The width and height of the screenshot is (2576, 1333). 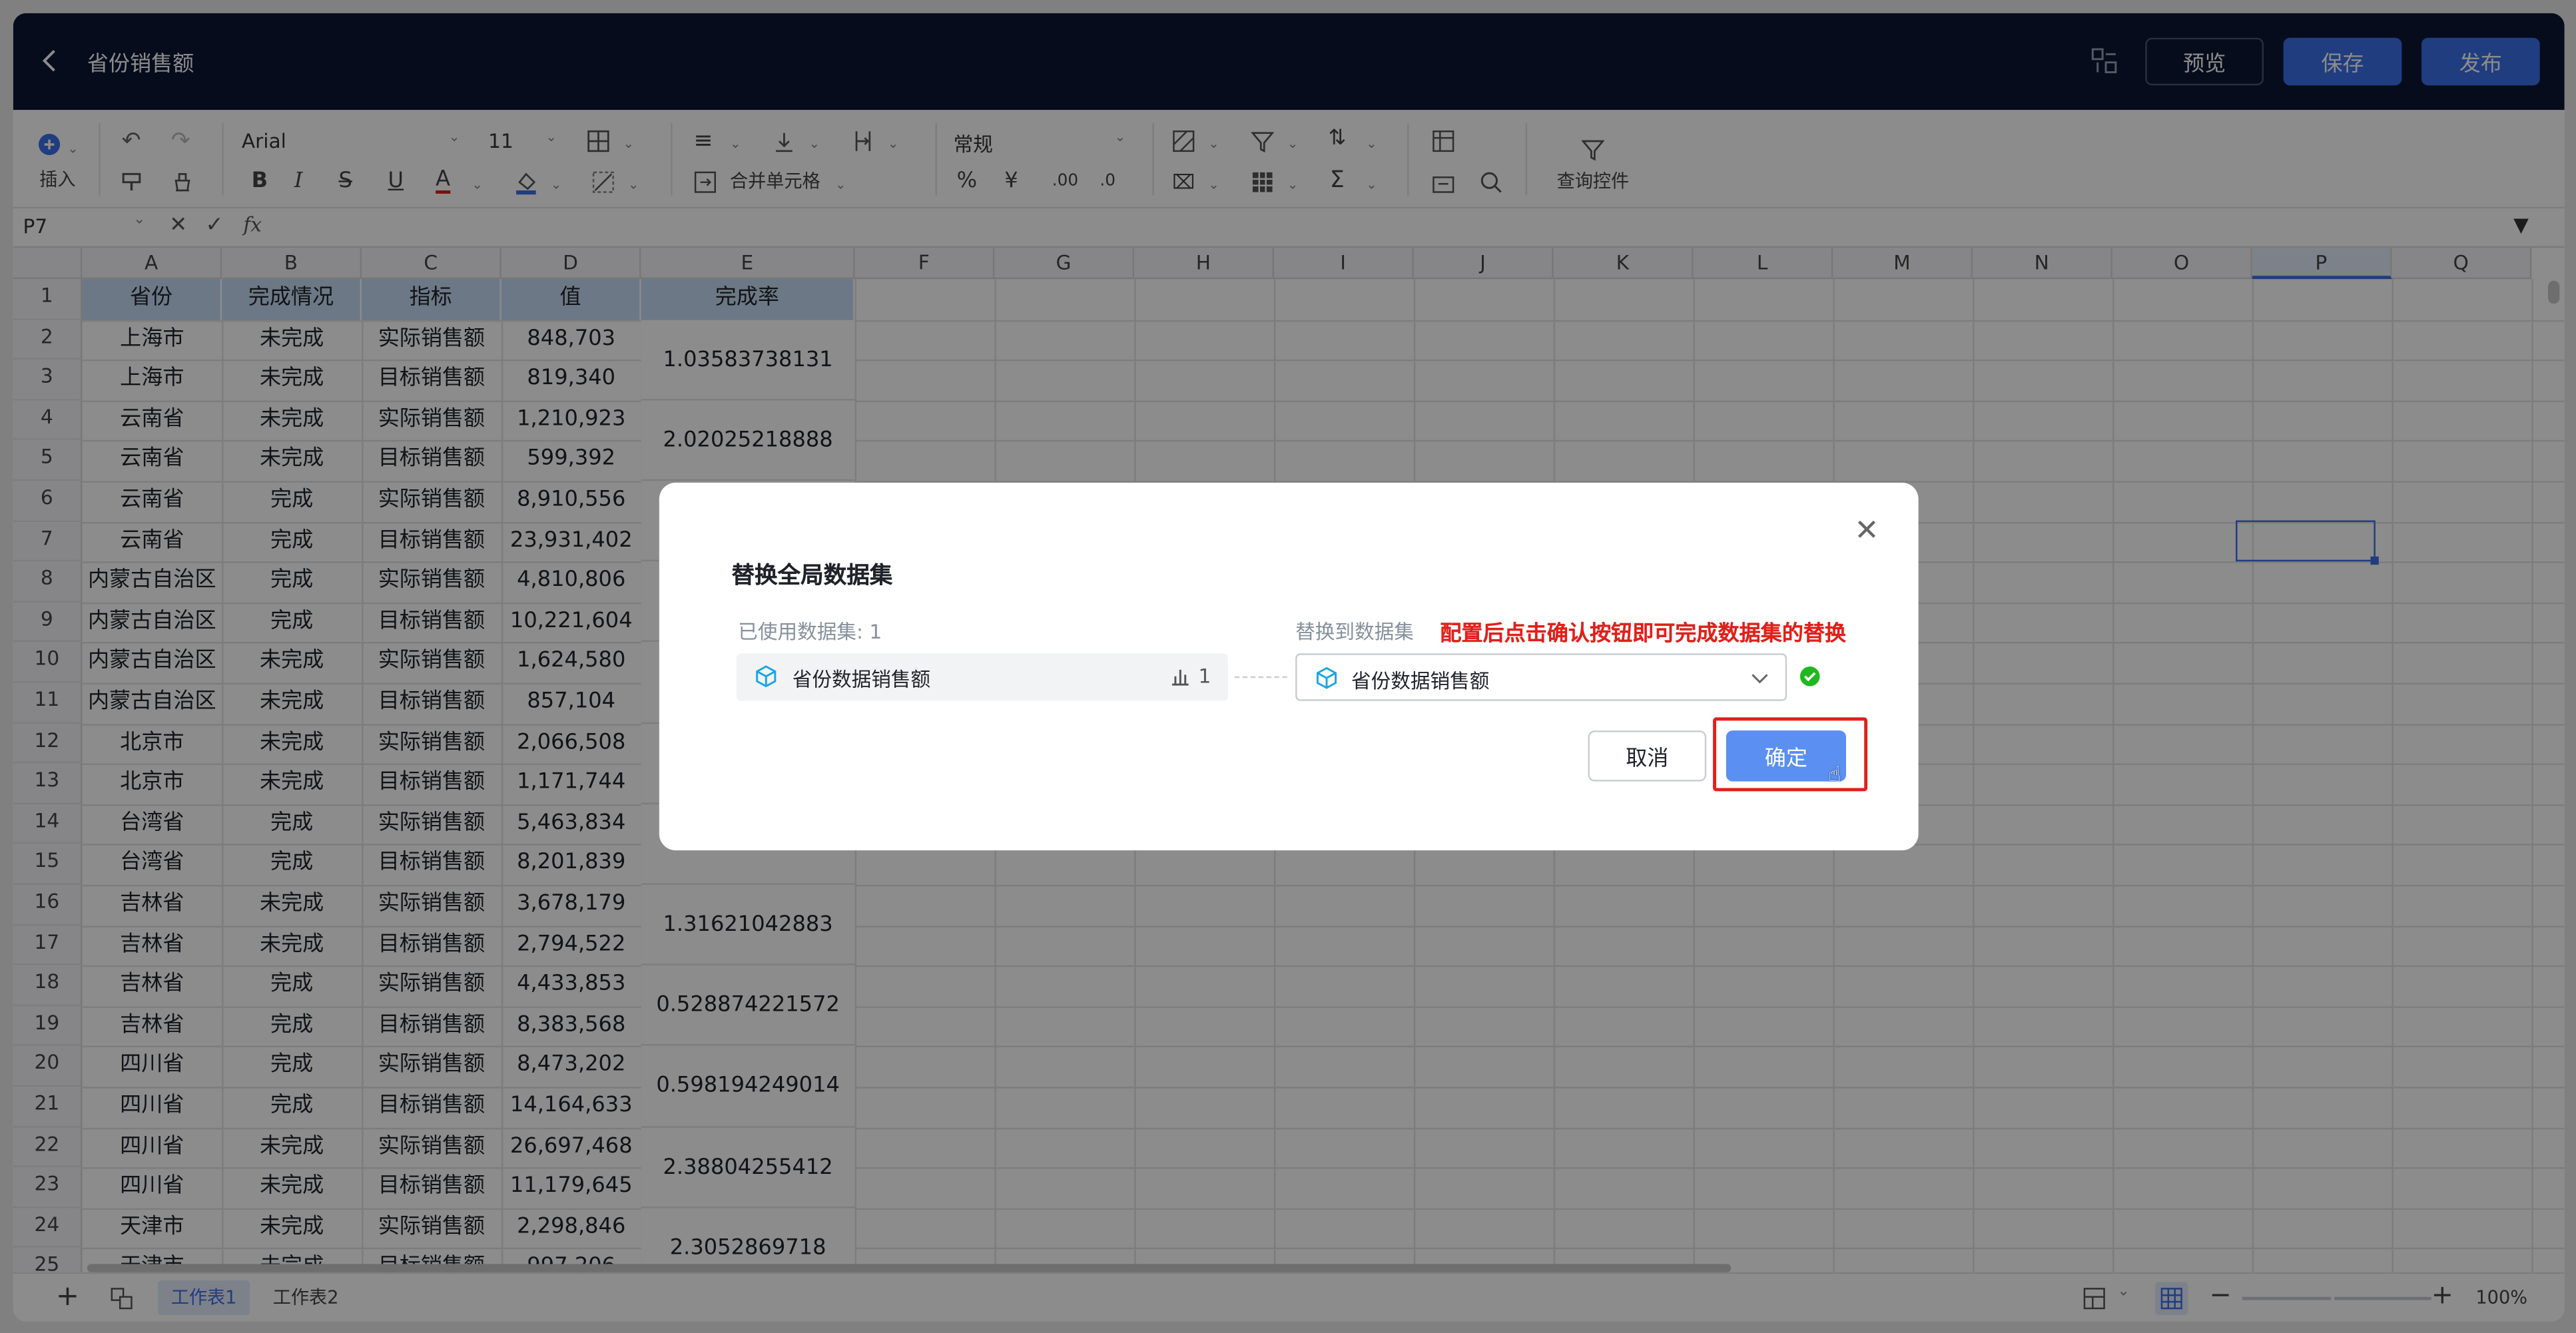 What do you see at coordinates (1760, 679) in the screenshot?
I see `chevron-down-icon` at bounding box center [1760, 679].